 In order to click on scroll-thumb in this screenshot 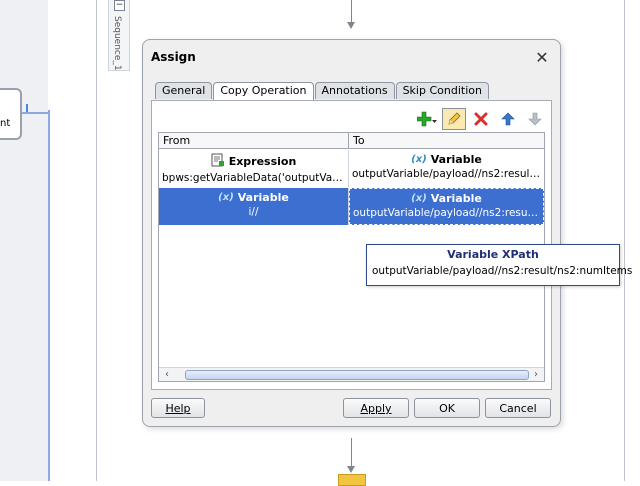, I will do `click(357, 375)`.